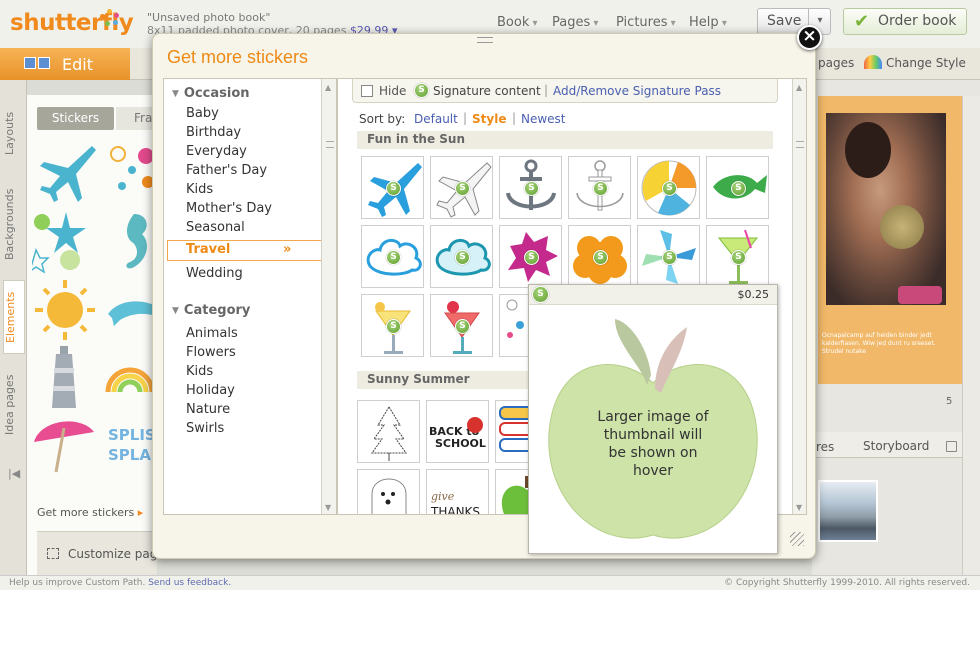 The width and height of the screenshot is (980, 653). What do you see at coordinates (530, 256) in the screenshot?
I see `sticker-thumb-splat-magenta: S` at bounding box center [530, 256].